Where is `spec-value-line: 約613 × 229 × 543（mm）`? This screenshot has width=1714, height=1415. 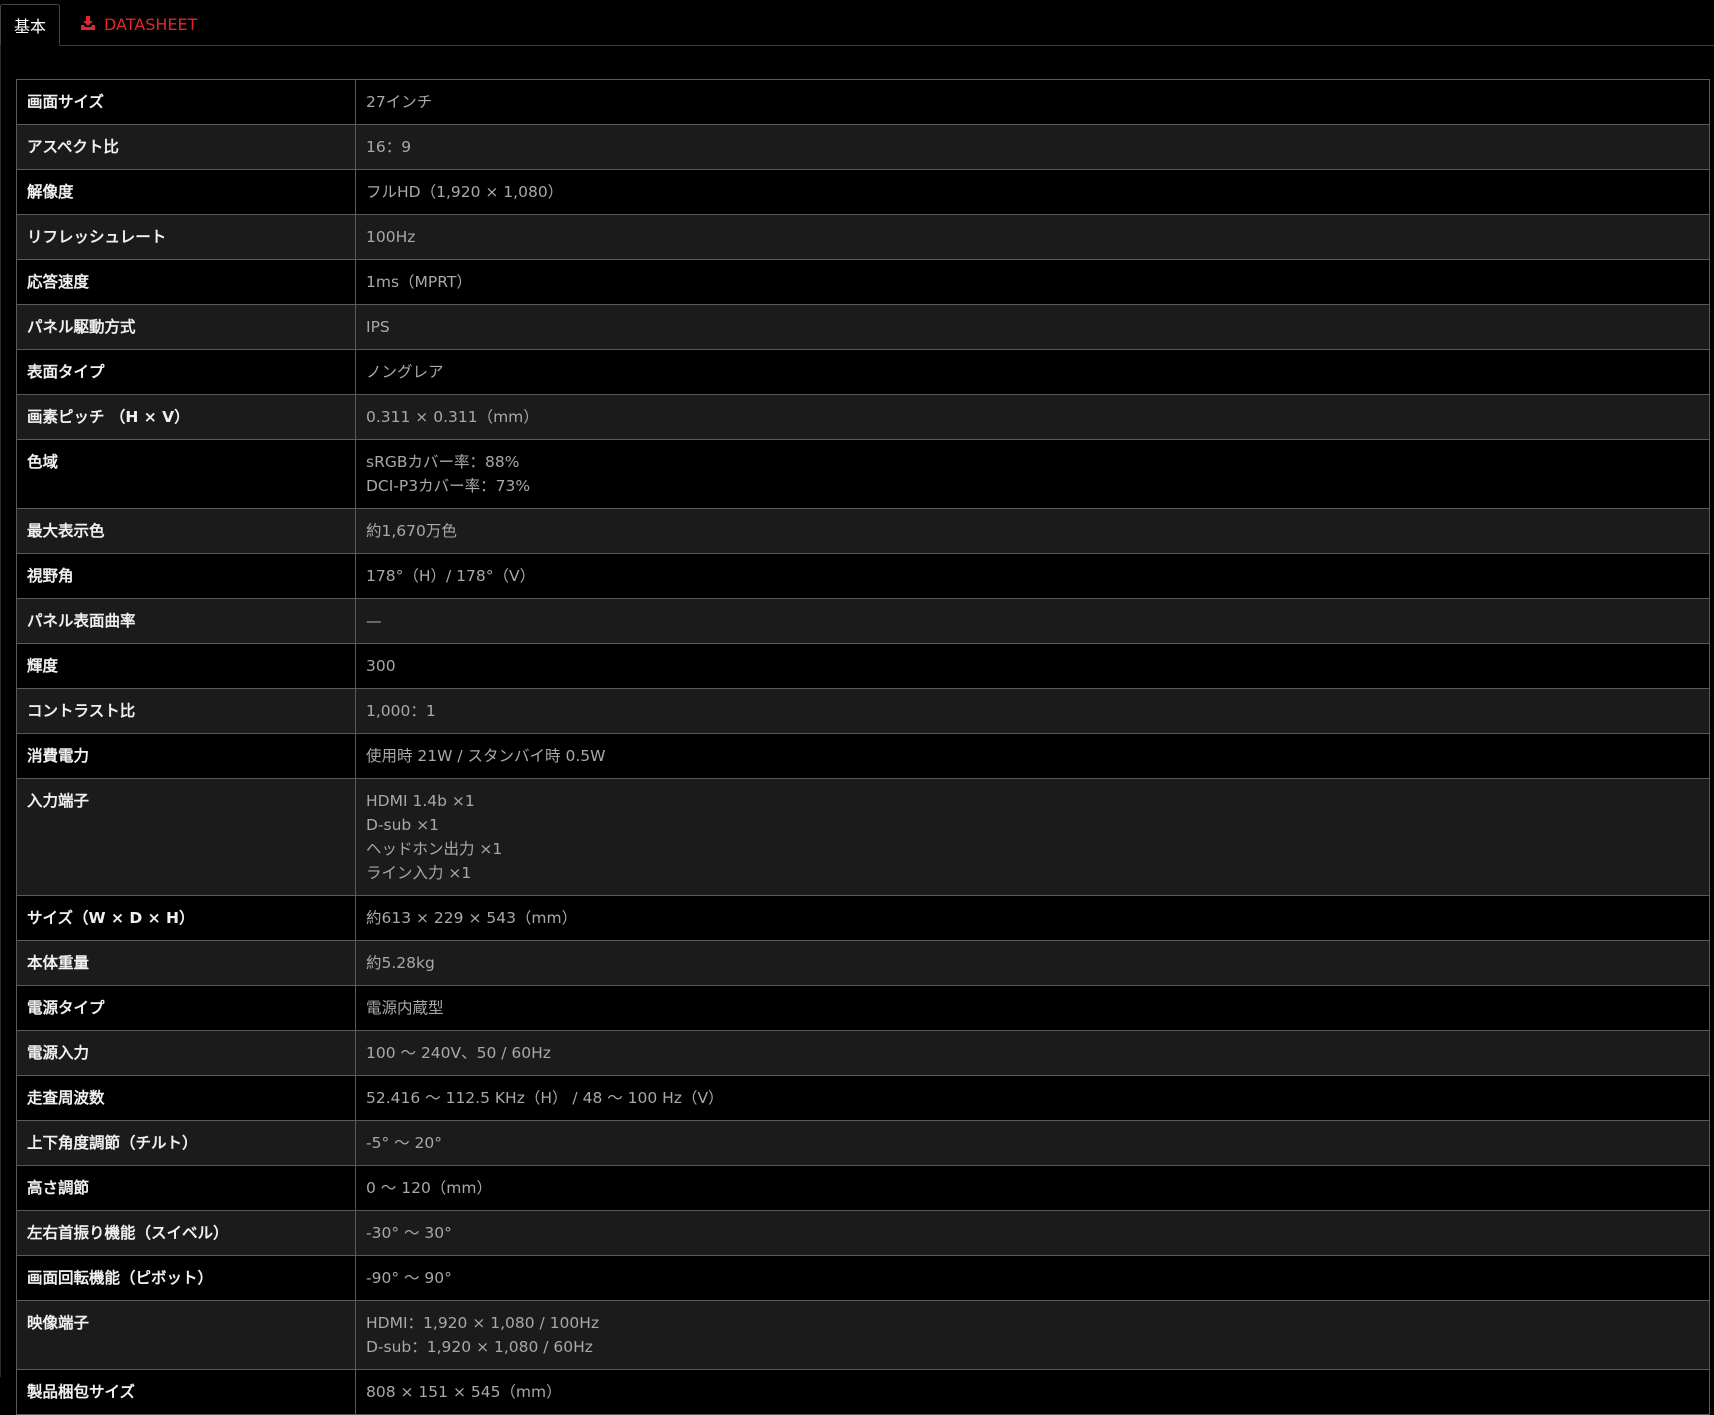
spec-value-line: 約613 × 229 × 543（mm） is located at coordinates (472, 918).